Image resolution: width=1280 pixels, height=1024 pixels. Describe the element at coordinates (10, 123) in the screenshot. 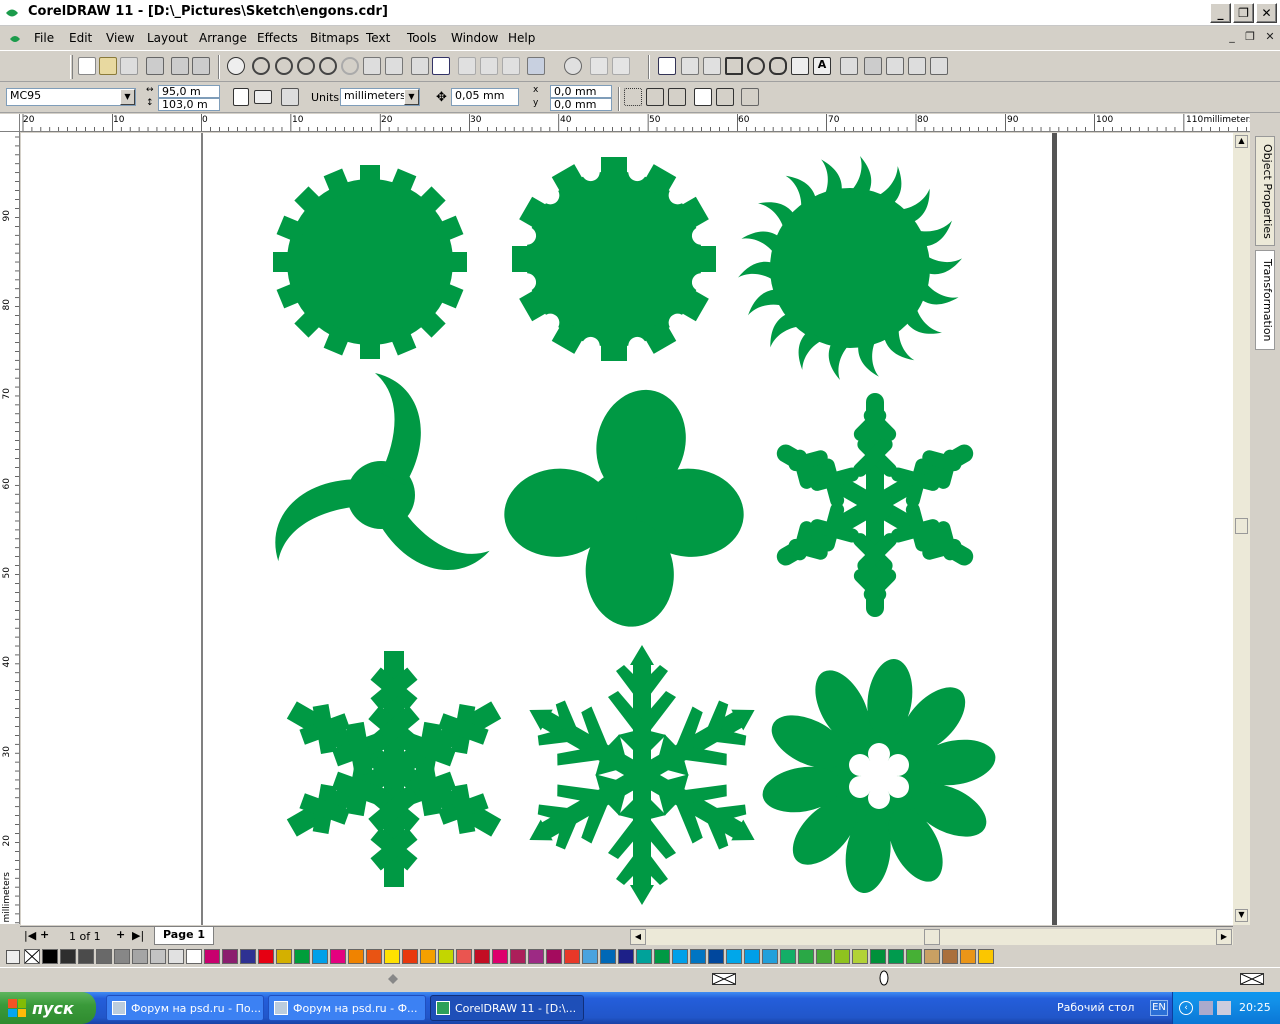

I see `ruler-origin` at that location.